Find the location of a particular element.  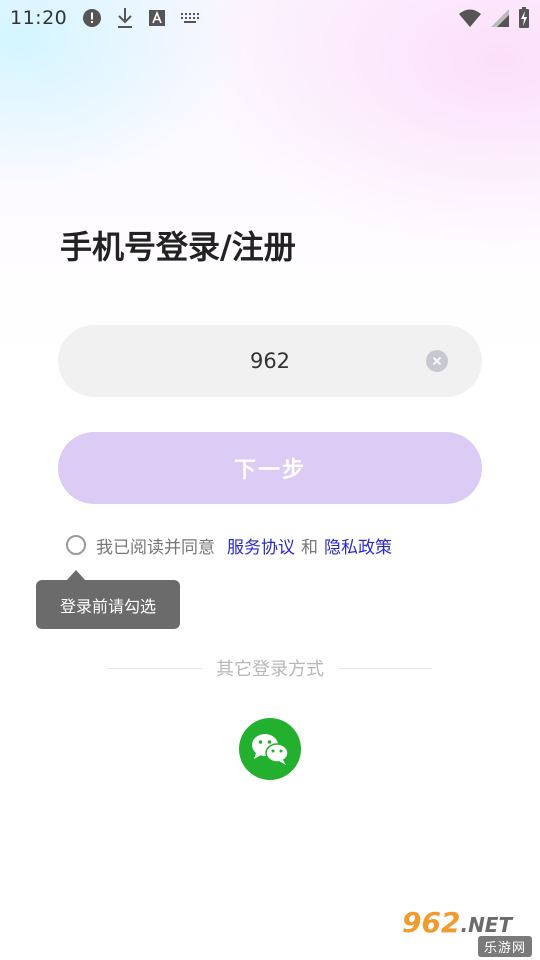

notification-icons is located at coordinates (141, 18).